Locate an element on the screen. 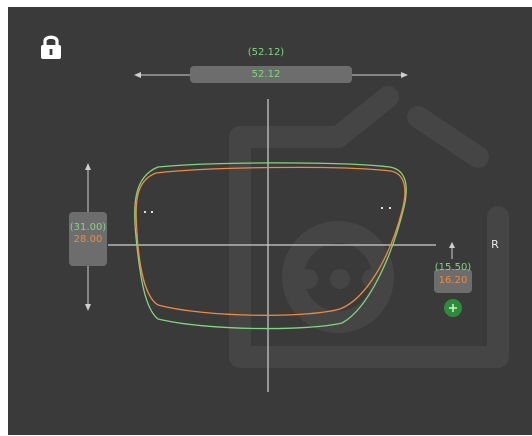 This screenshot has height=436, width=532. width-measured-value: (52.12) is located at coordinates (266, 52).